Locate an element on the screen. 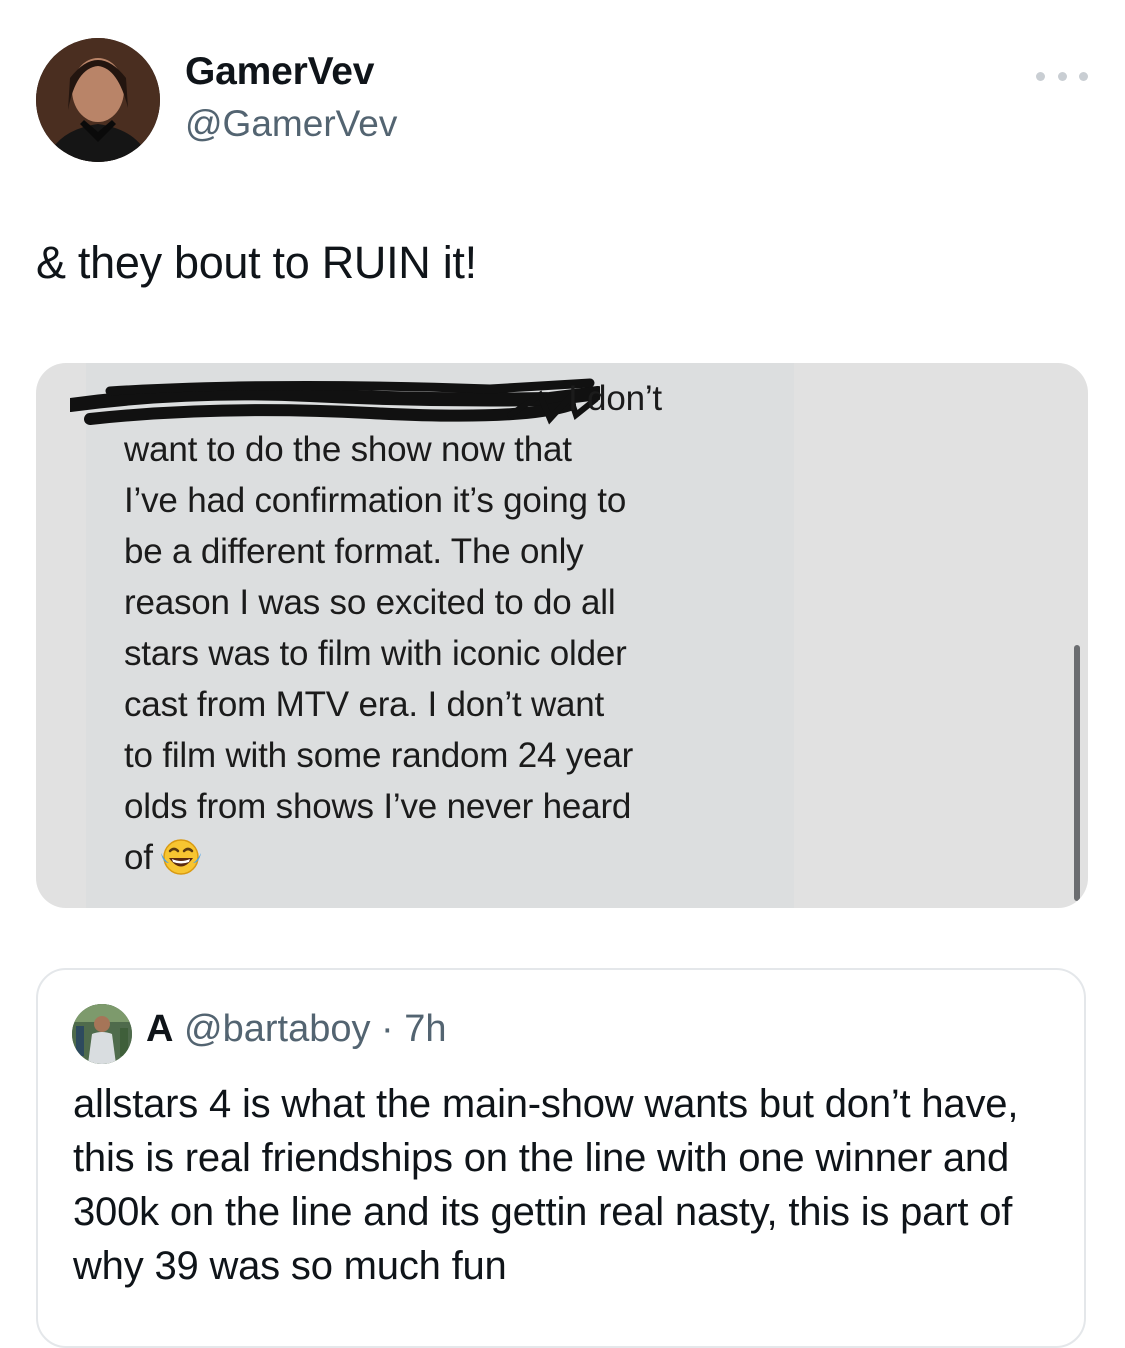 Image resolution: width=1125 pixels, height=1348 pixels. tweet-text: & they bout to RUIN it! is located at coordinates (256, 262).